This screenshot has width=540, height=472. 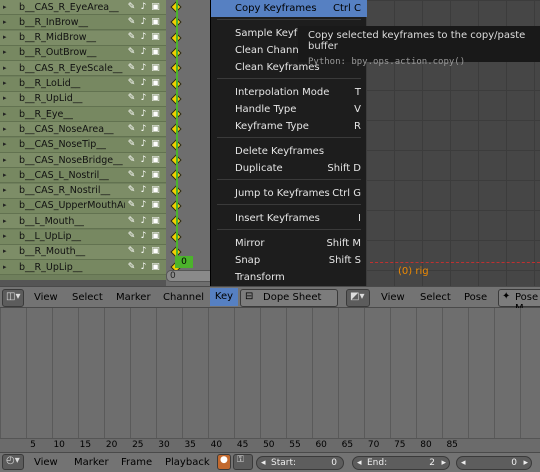 What do you see at coordinates (183, 298) in the screenshot?
I see `menu-channel: Channel` at bounding box center [183, 298].